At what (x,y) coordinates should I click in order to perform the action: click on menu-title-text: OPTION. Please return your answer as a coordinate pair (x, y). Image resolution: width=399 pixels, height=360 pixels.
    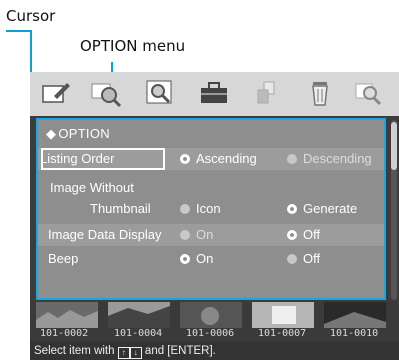
    Looking at the image, I should click on (84, 133).